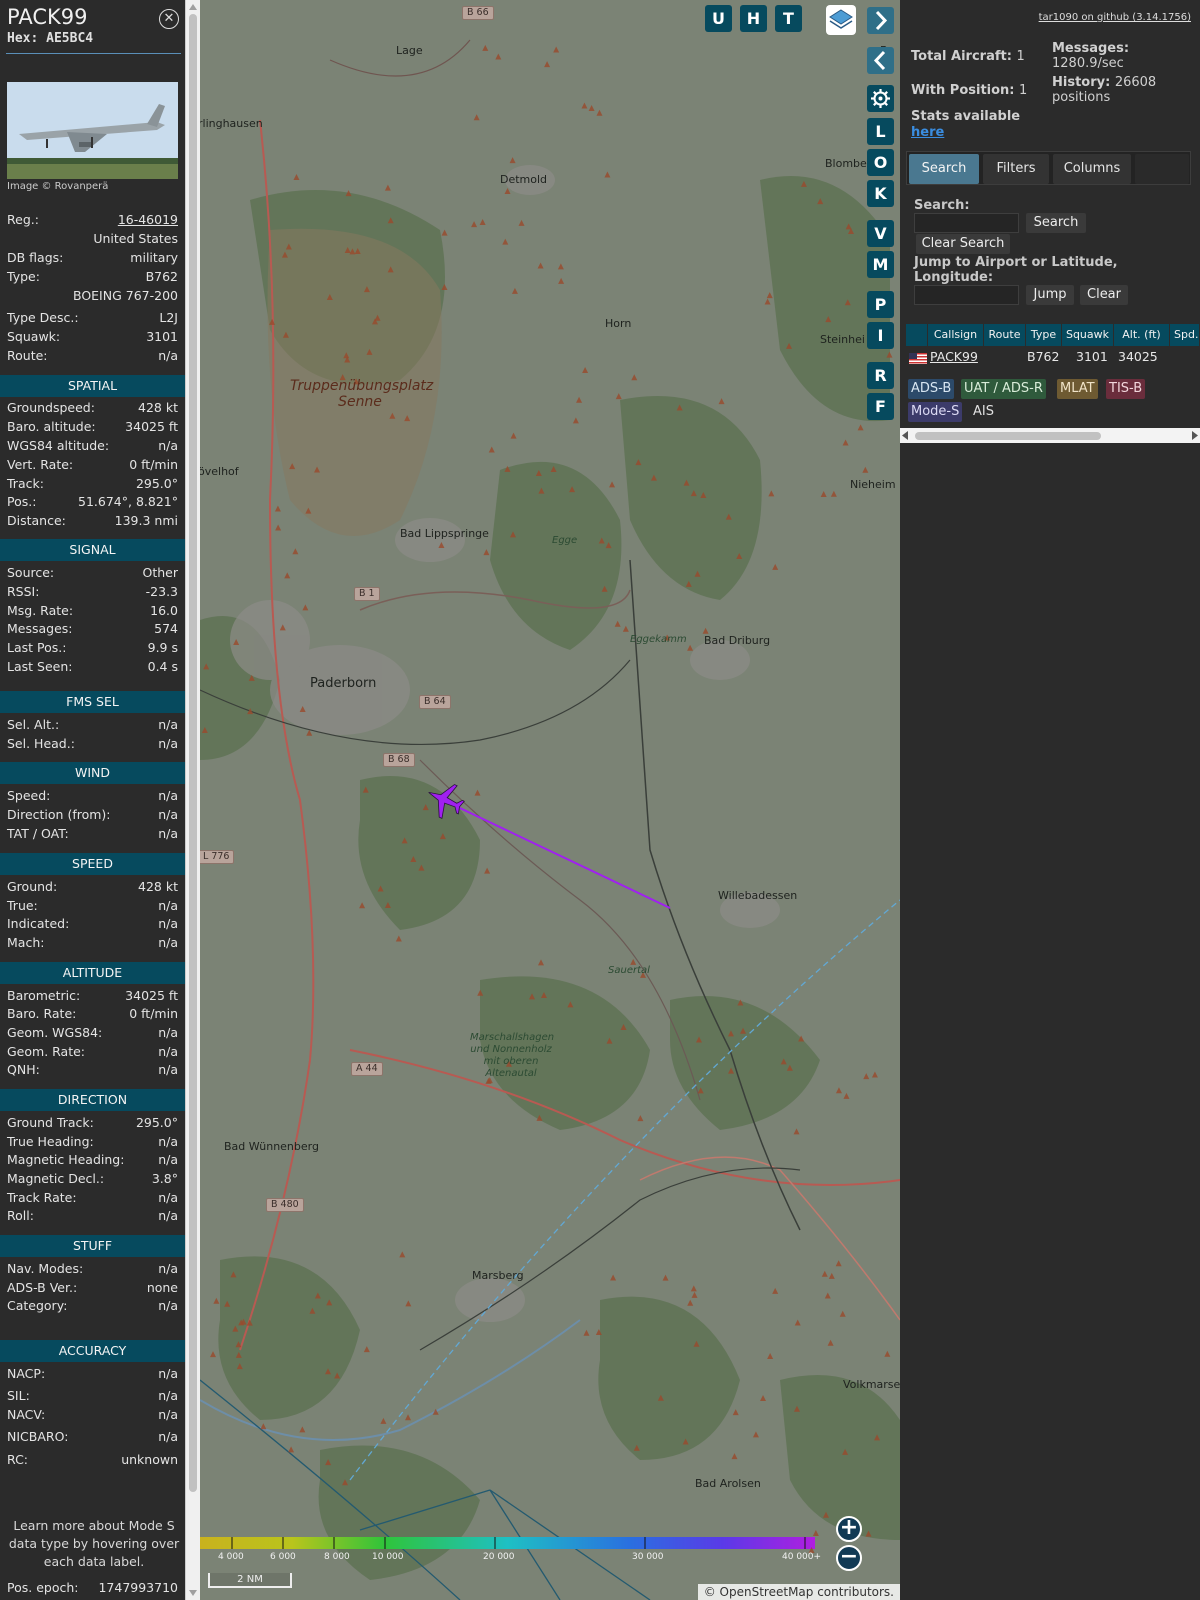  I want to click on map-toggle-u-button: U, so click(718, 18).